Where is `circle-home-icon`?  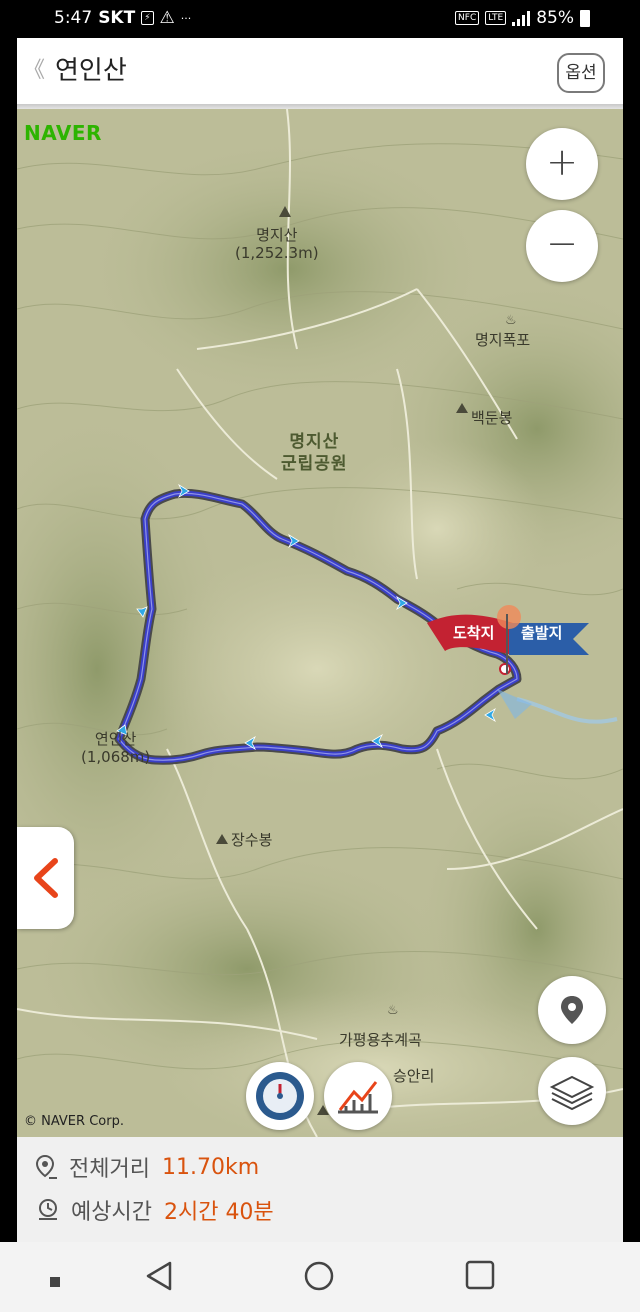
circle-home-icon is located at coordinates (319, 1276).